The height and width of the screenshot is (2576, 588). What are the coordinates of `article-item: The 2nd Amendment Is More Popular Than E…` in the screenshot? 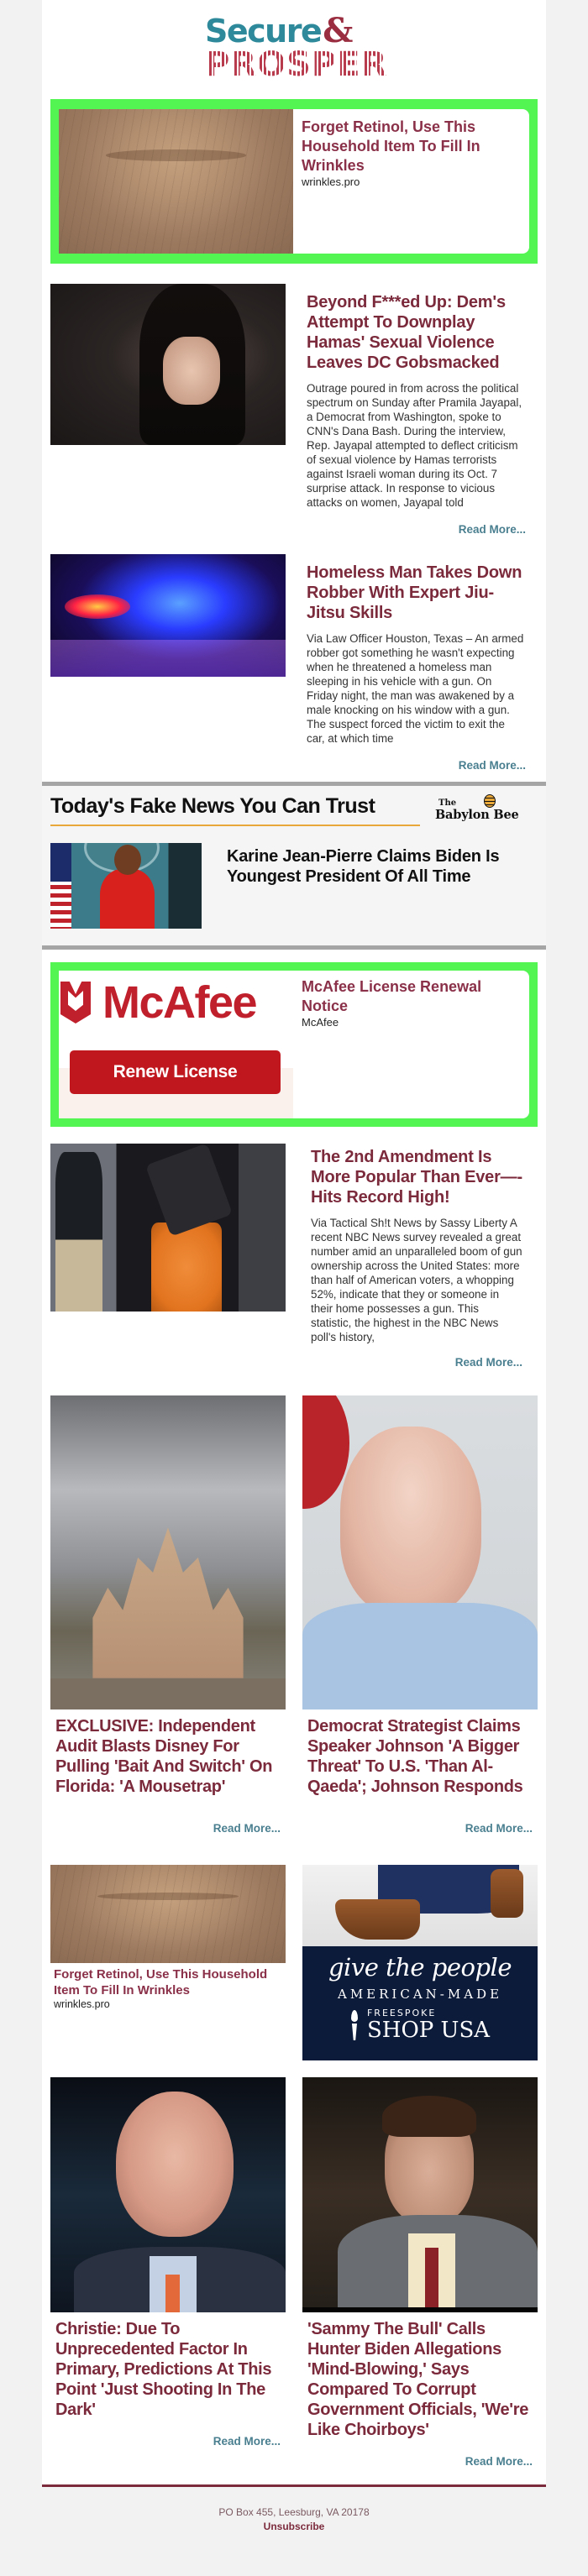 It's located at (294, 1253).